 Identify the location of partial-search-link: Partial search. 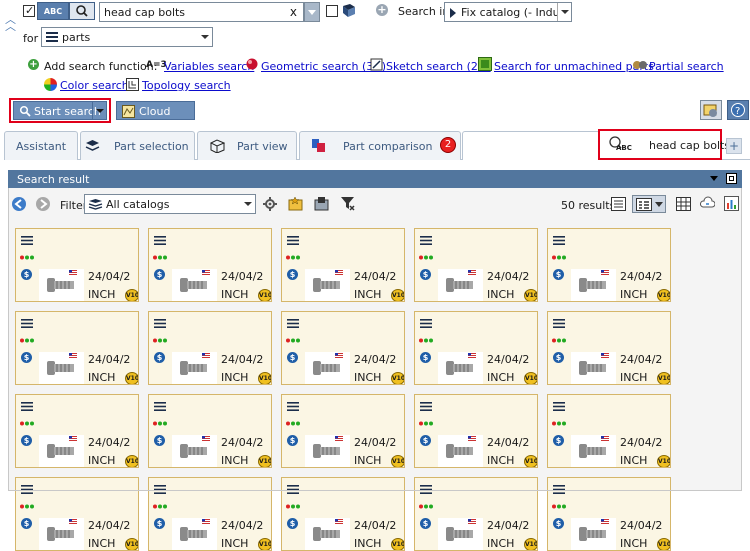
(686, 66).